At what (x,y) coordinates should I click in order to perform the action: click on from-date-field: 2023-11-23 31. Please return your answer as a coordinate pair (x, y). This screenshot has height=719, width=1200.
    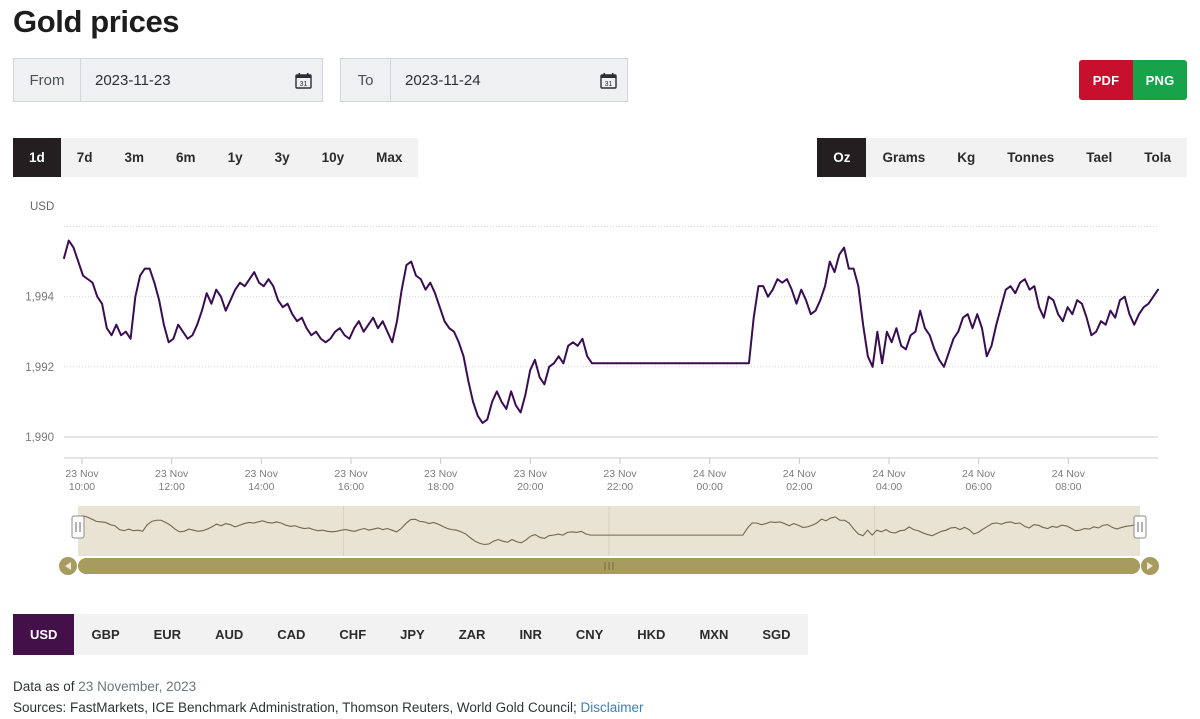
    Looking at the image, I should click on (201, 80).